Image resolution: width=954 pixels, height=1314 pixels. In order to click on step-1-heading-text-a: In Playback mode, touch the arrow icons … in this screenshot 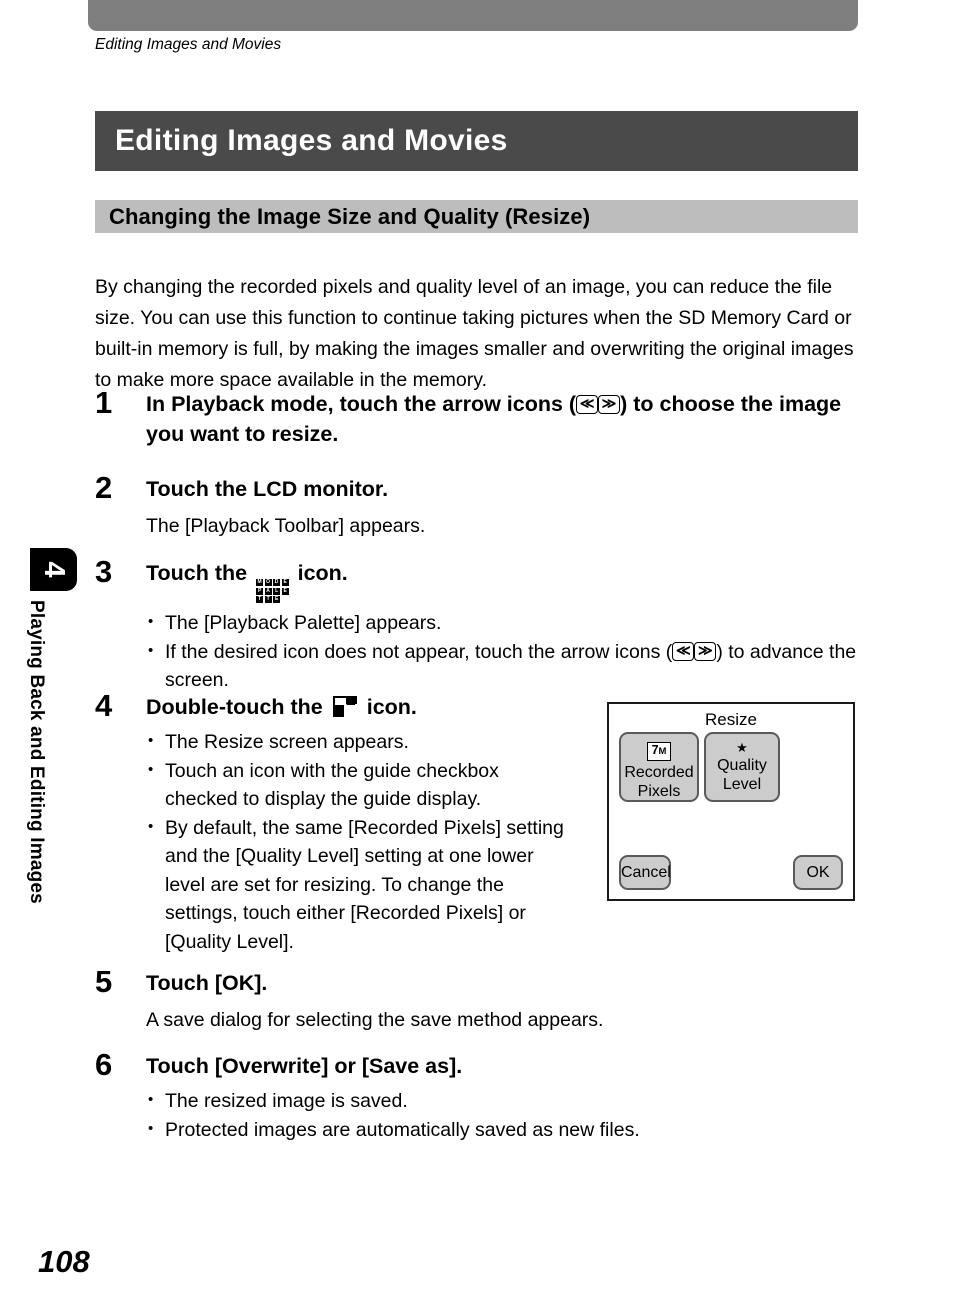, I will do `click(361, 404)`.